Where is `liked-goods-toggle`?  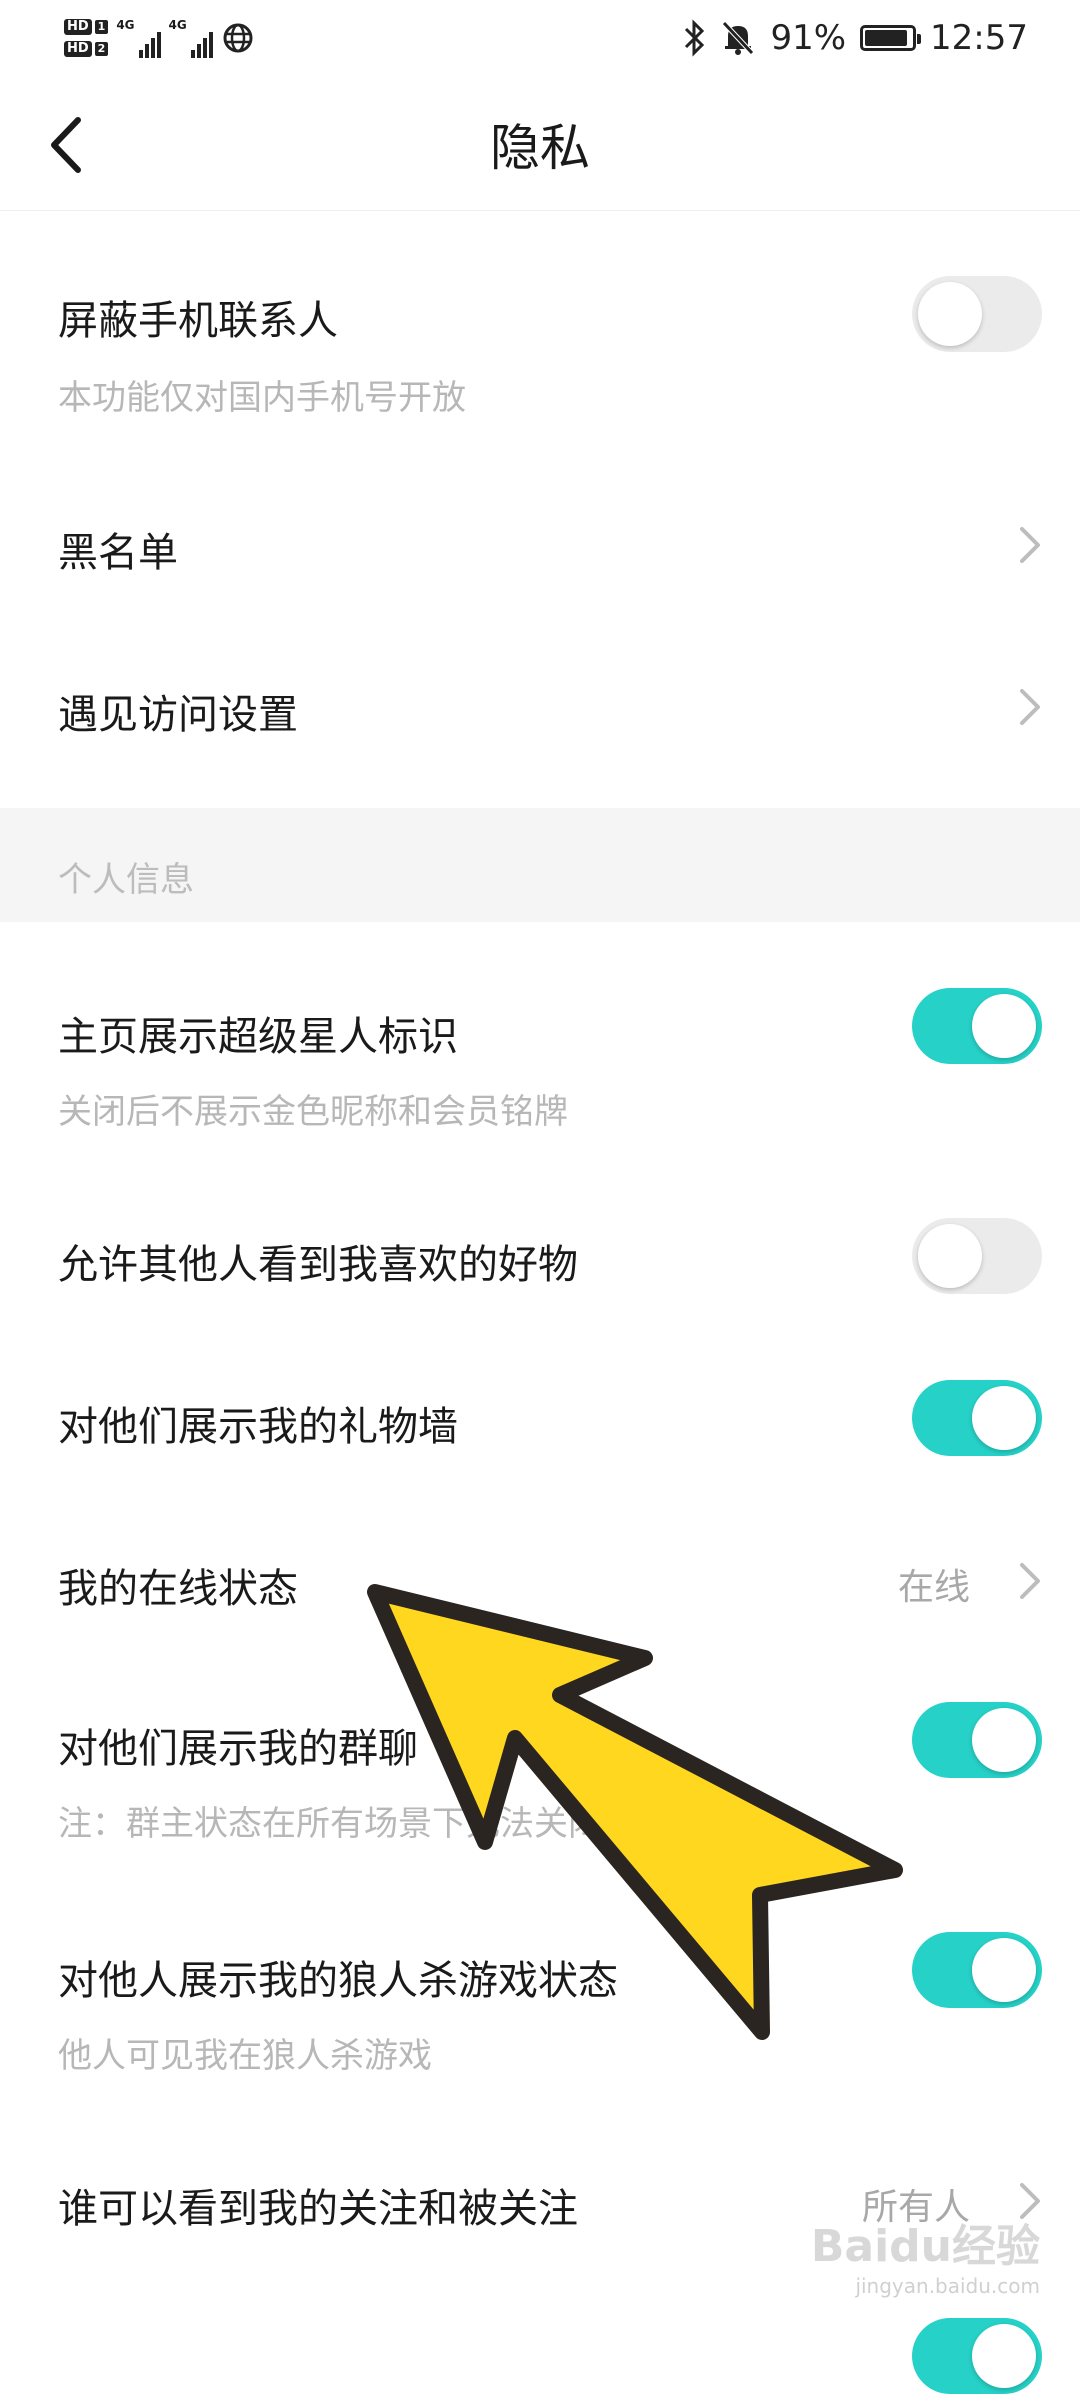 liked-goods-toggle is located at coordinates (977, 1256).